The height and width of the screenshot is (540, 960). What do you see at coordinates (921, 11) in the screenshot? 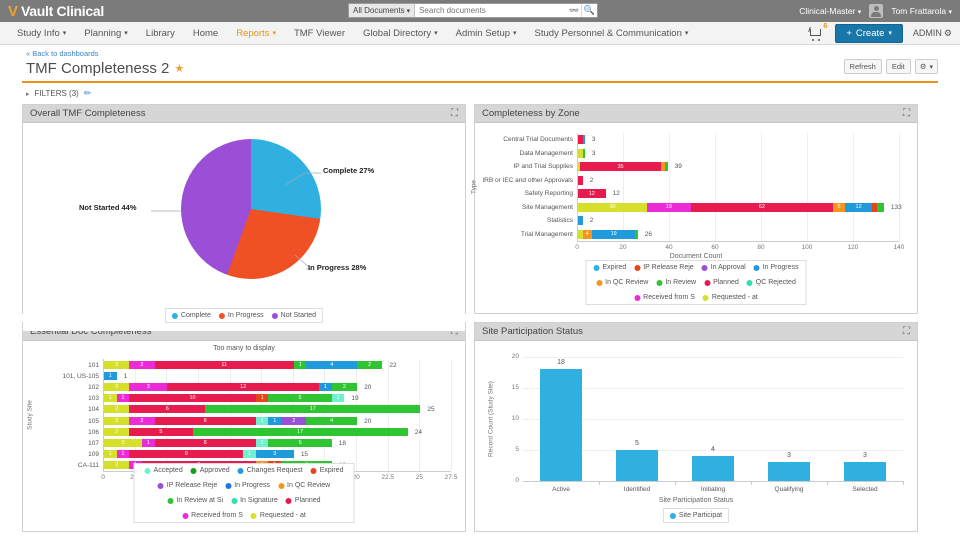
I see `user-menu: Tom Frattarola ▾` at bounding box center [921, 11].